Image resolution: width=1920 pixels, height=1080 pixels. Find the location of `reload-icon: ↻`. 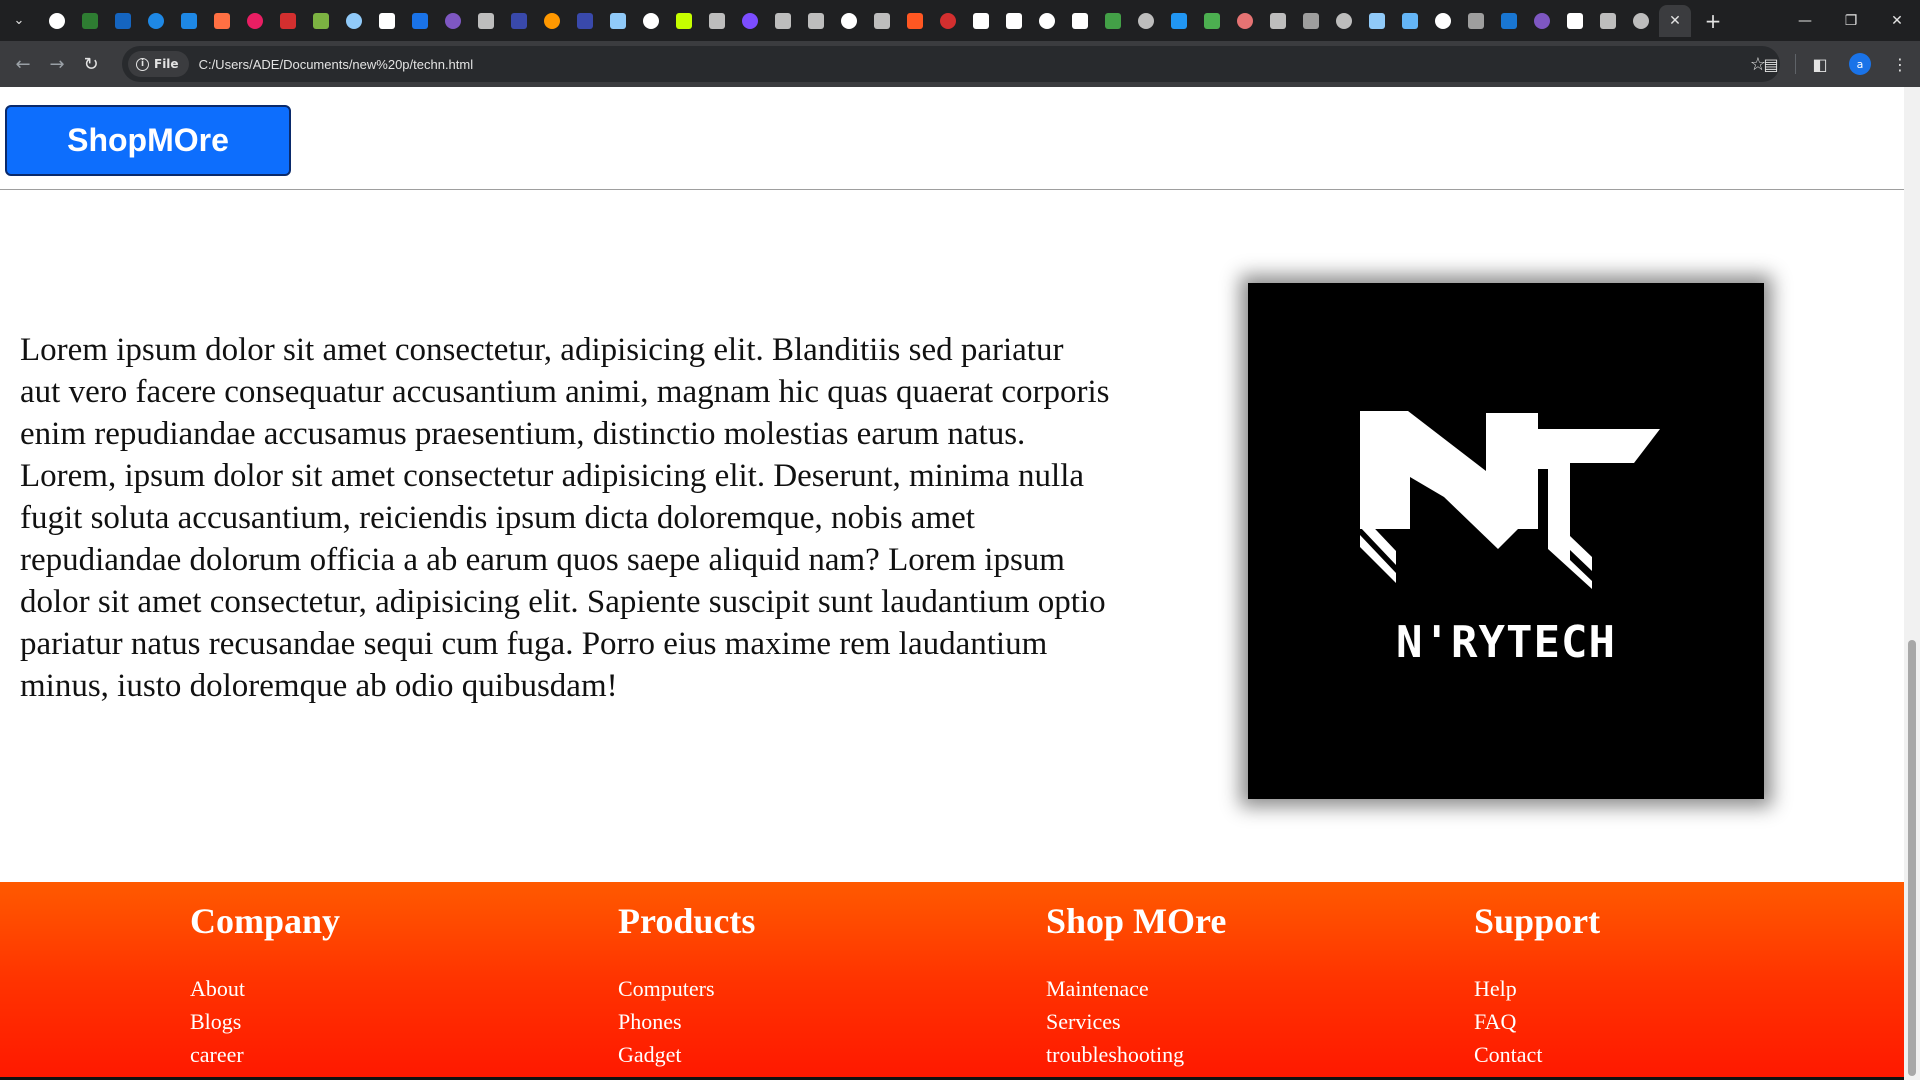

reload-icon: ↻ is located at coordinates (91, 64).